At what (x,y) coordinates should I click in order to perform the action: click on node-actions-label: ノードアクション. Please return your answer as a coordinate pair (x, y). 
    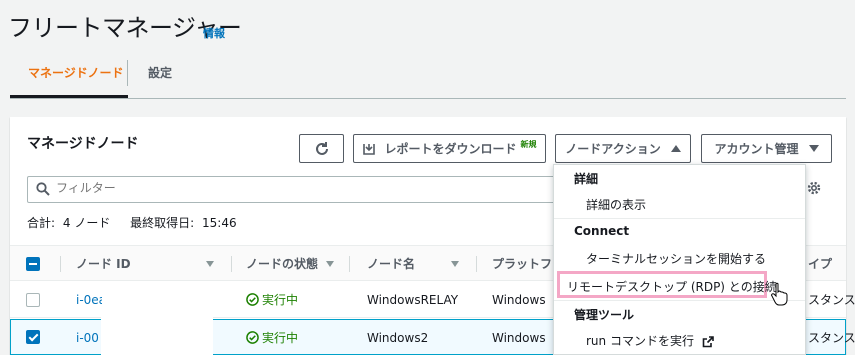
    Looking at the image, I should click on (613, 149).